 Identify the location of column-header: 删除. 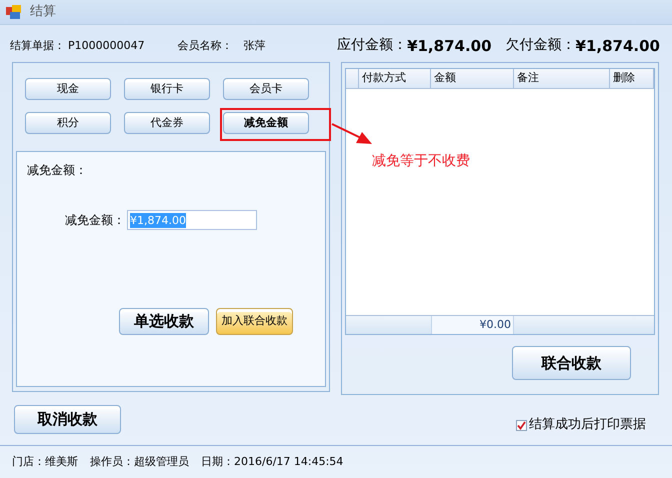
(632, 78).